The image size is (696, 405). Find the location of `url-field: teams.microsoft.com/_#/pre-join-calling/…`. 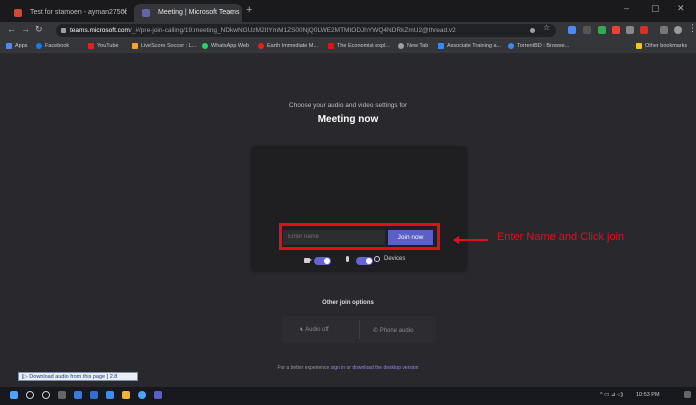

url-field: teams.microsoft.com/_#/pre-join-calling/… is located at coordinates (306, 30).